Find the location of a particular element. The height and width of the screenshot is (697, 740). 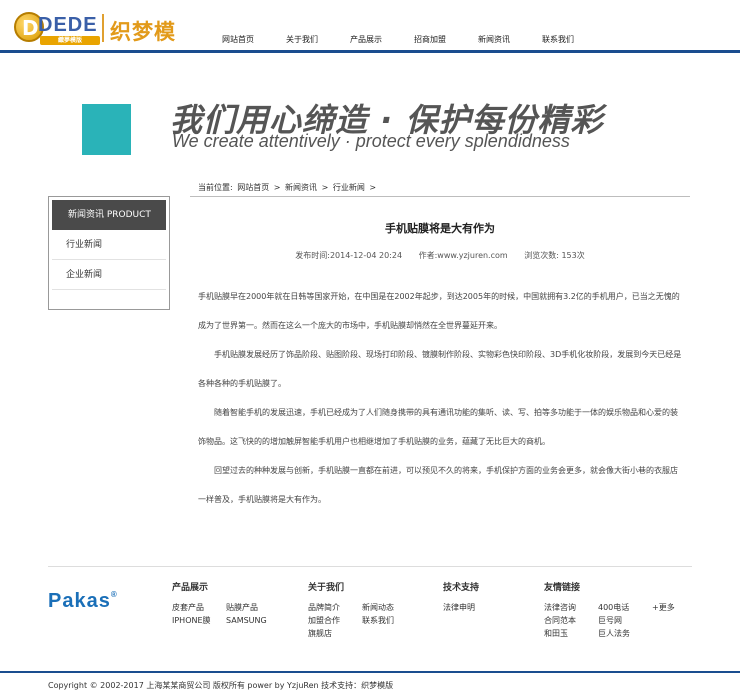

footer-col-links: 友情链接 法律咨询 400电话 +更多 合同范本 巨号网 和田玉 巨人法务 is located at coordinates (609, 610).